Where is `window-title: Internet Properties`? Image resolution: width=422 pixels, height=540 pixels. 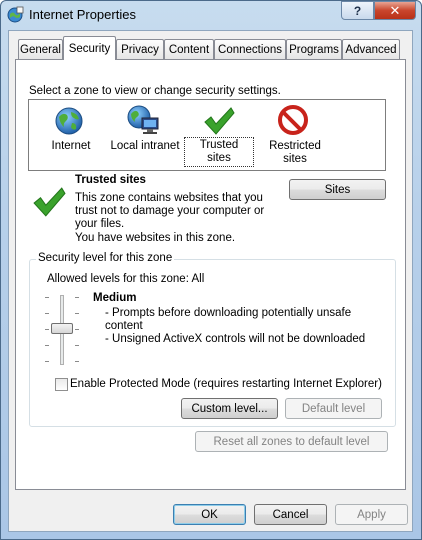 window-title: Internet Properties is located at coordinates (82, 14).